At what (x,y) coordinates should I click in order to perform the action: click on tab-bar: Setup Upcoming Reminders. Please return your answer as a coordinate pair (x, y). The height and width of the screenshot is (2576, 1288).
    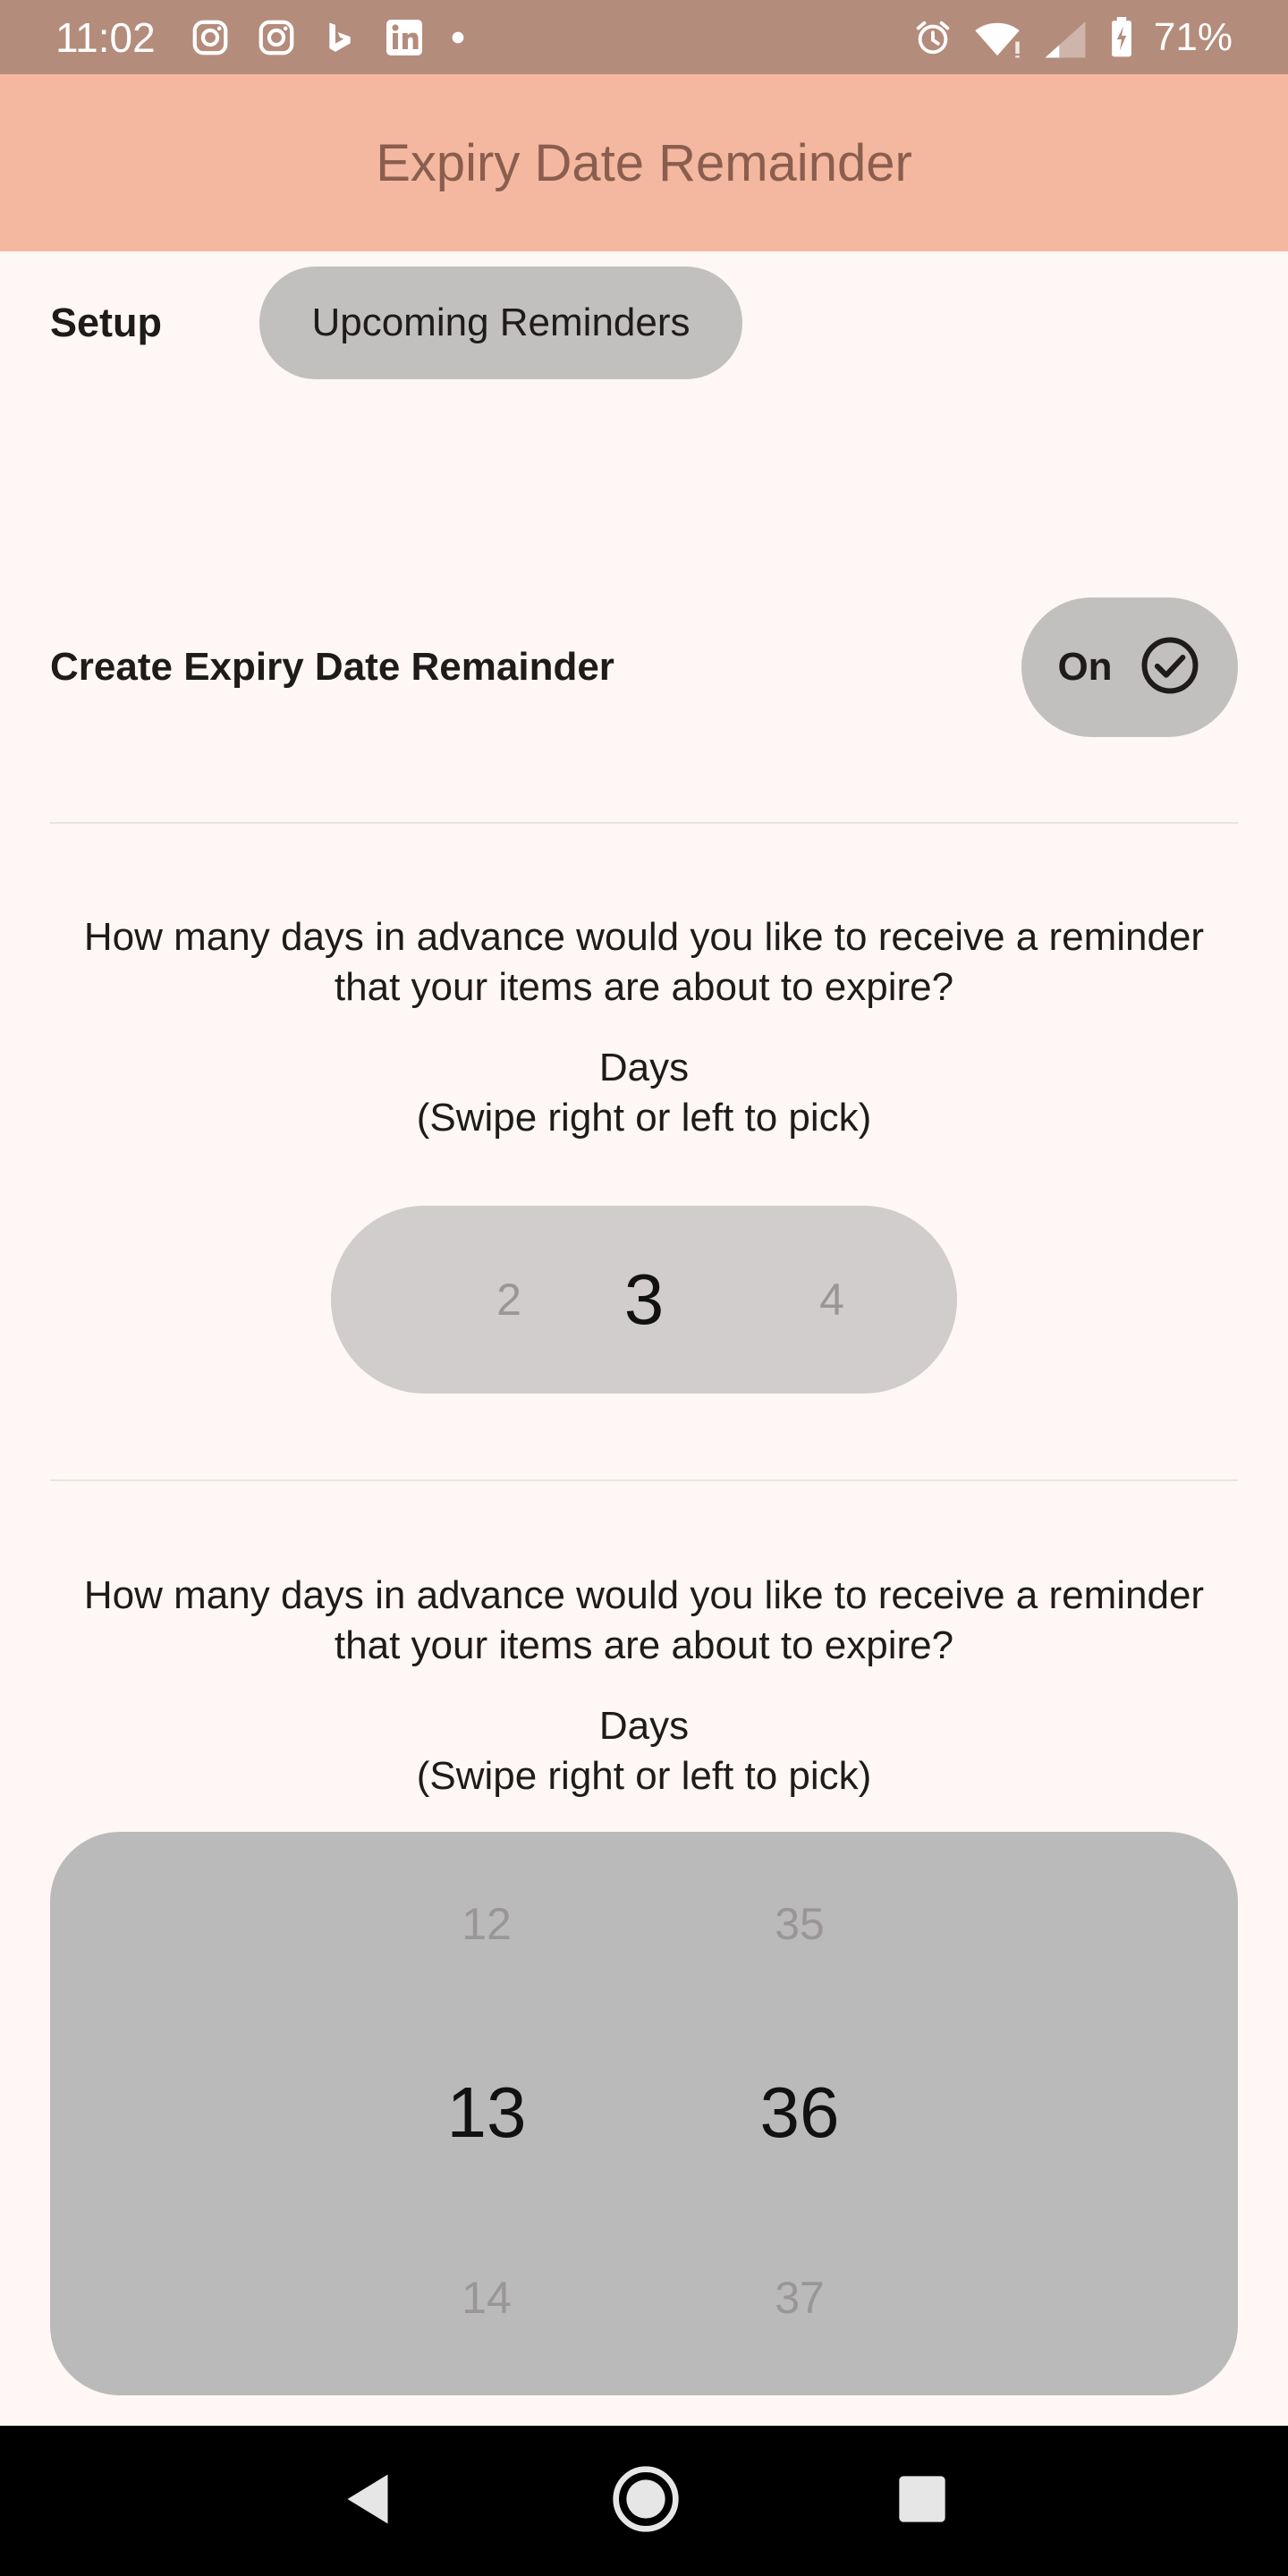
    Looking at the image, I should click on (644, 323).